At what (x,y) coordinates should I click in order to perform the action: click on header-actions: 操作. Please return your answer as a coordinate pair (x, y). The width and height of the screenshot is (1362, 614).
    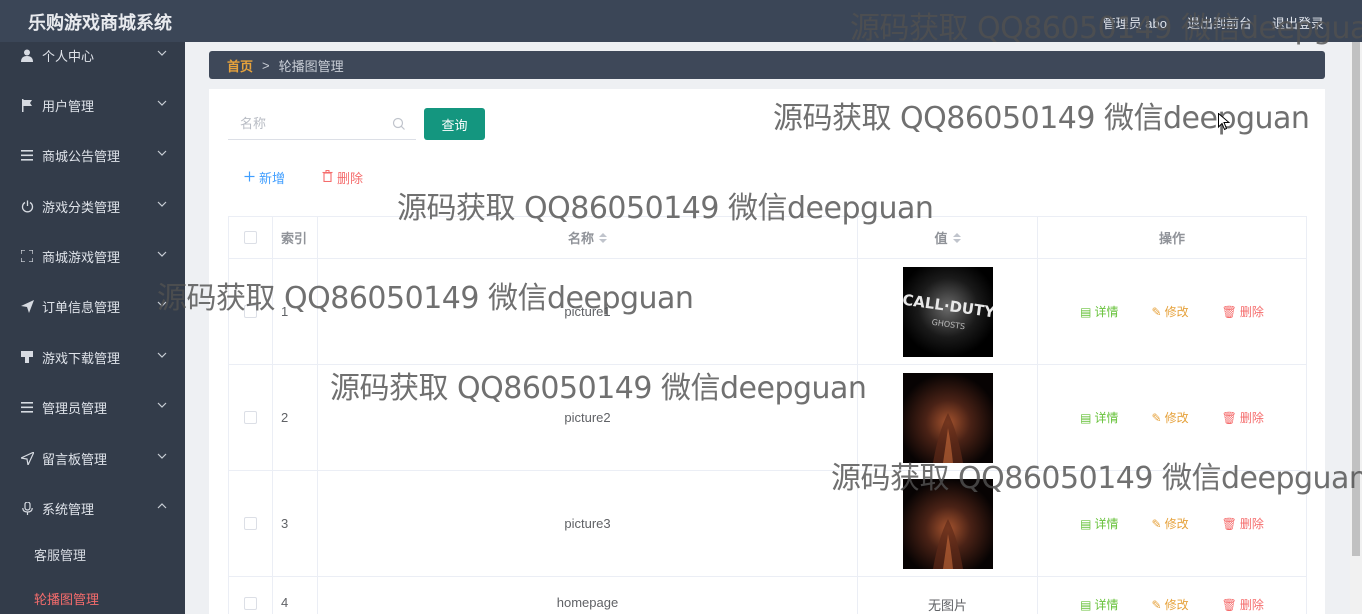
    Looking at the image, I should click on (1172, 237).